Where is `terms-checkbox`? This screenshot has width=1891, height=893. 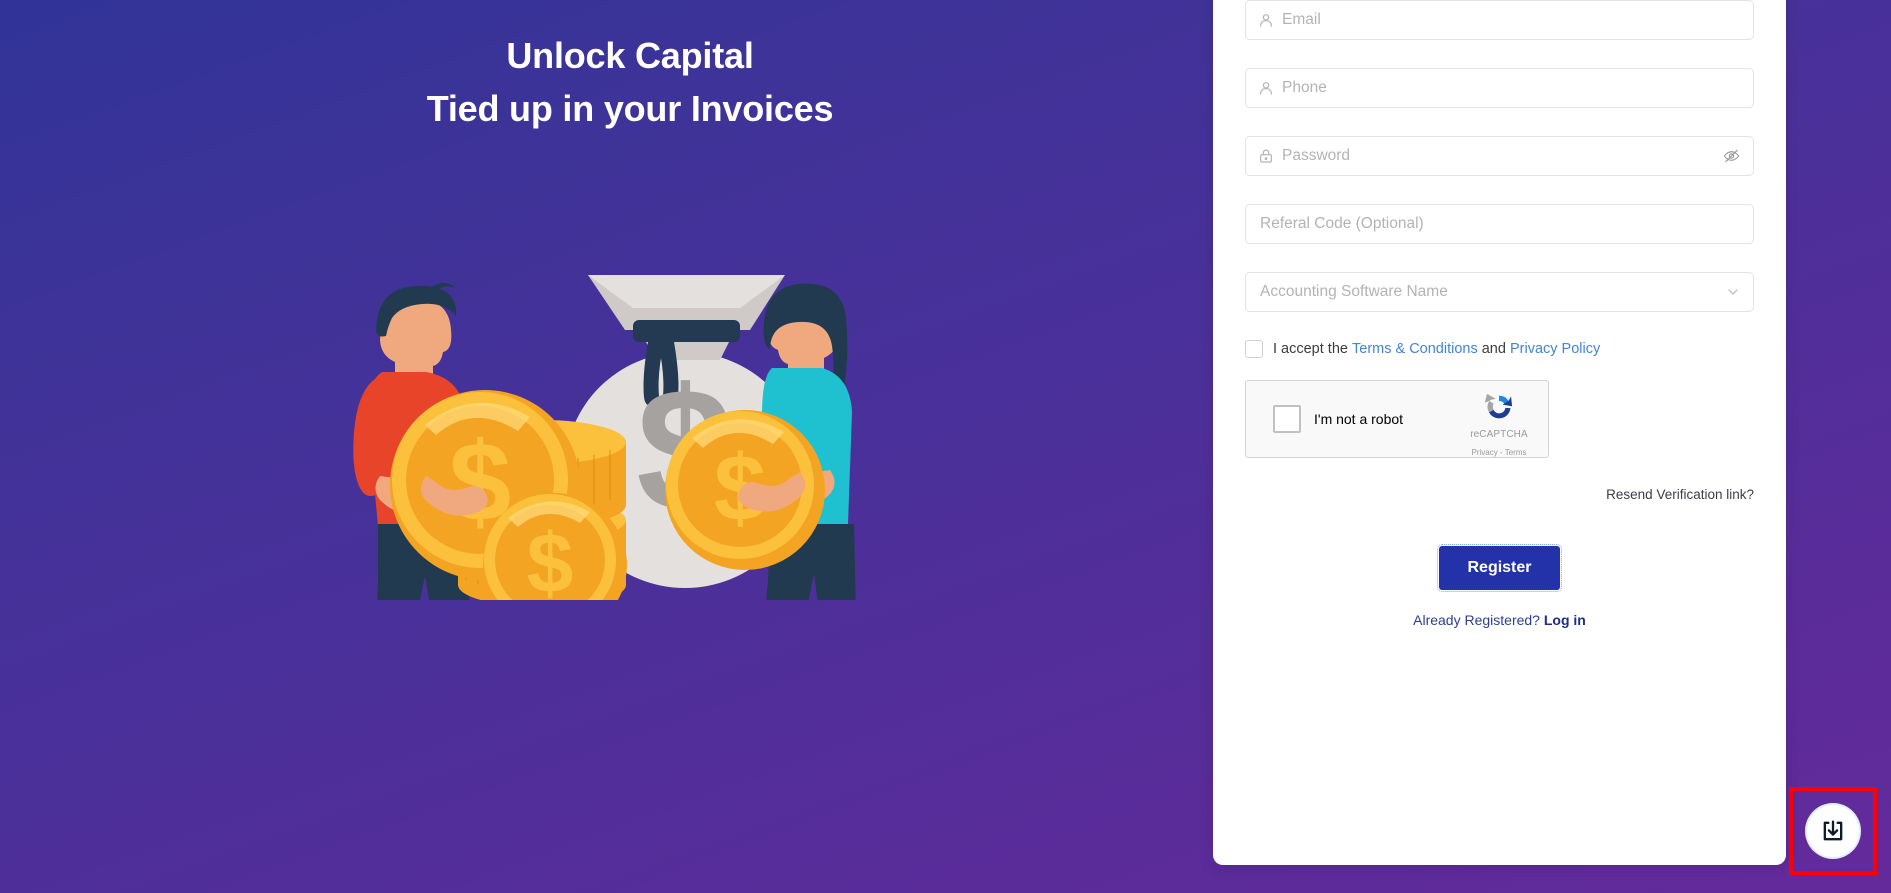
terms-checkbox is located at coordinates (1254, 349).